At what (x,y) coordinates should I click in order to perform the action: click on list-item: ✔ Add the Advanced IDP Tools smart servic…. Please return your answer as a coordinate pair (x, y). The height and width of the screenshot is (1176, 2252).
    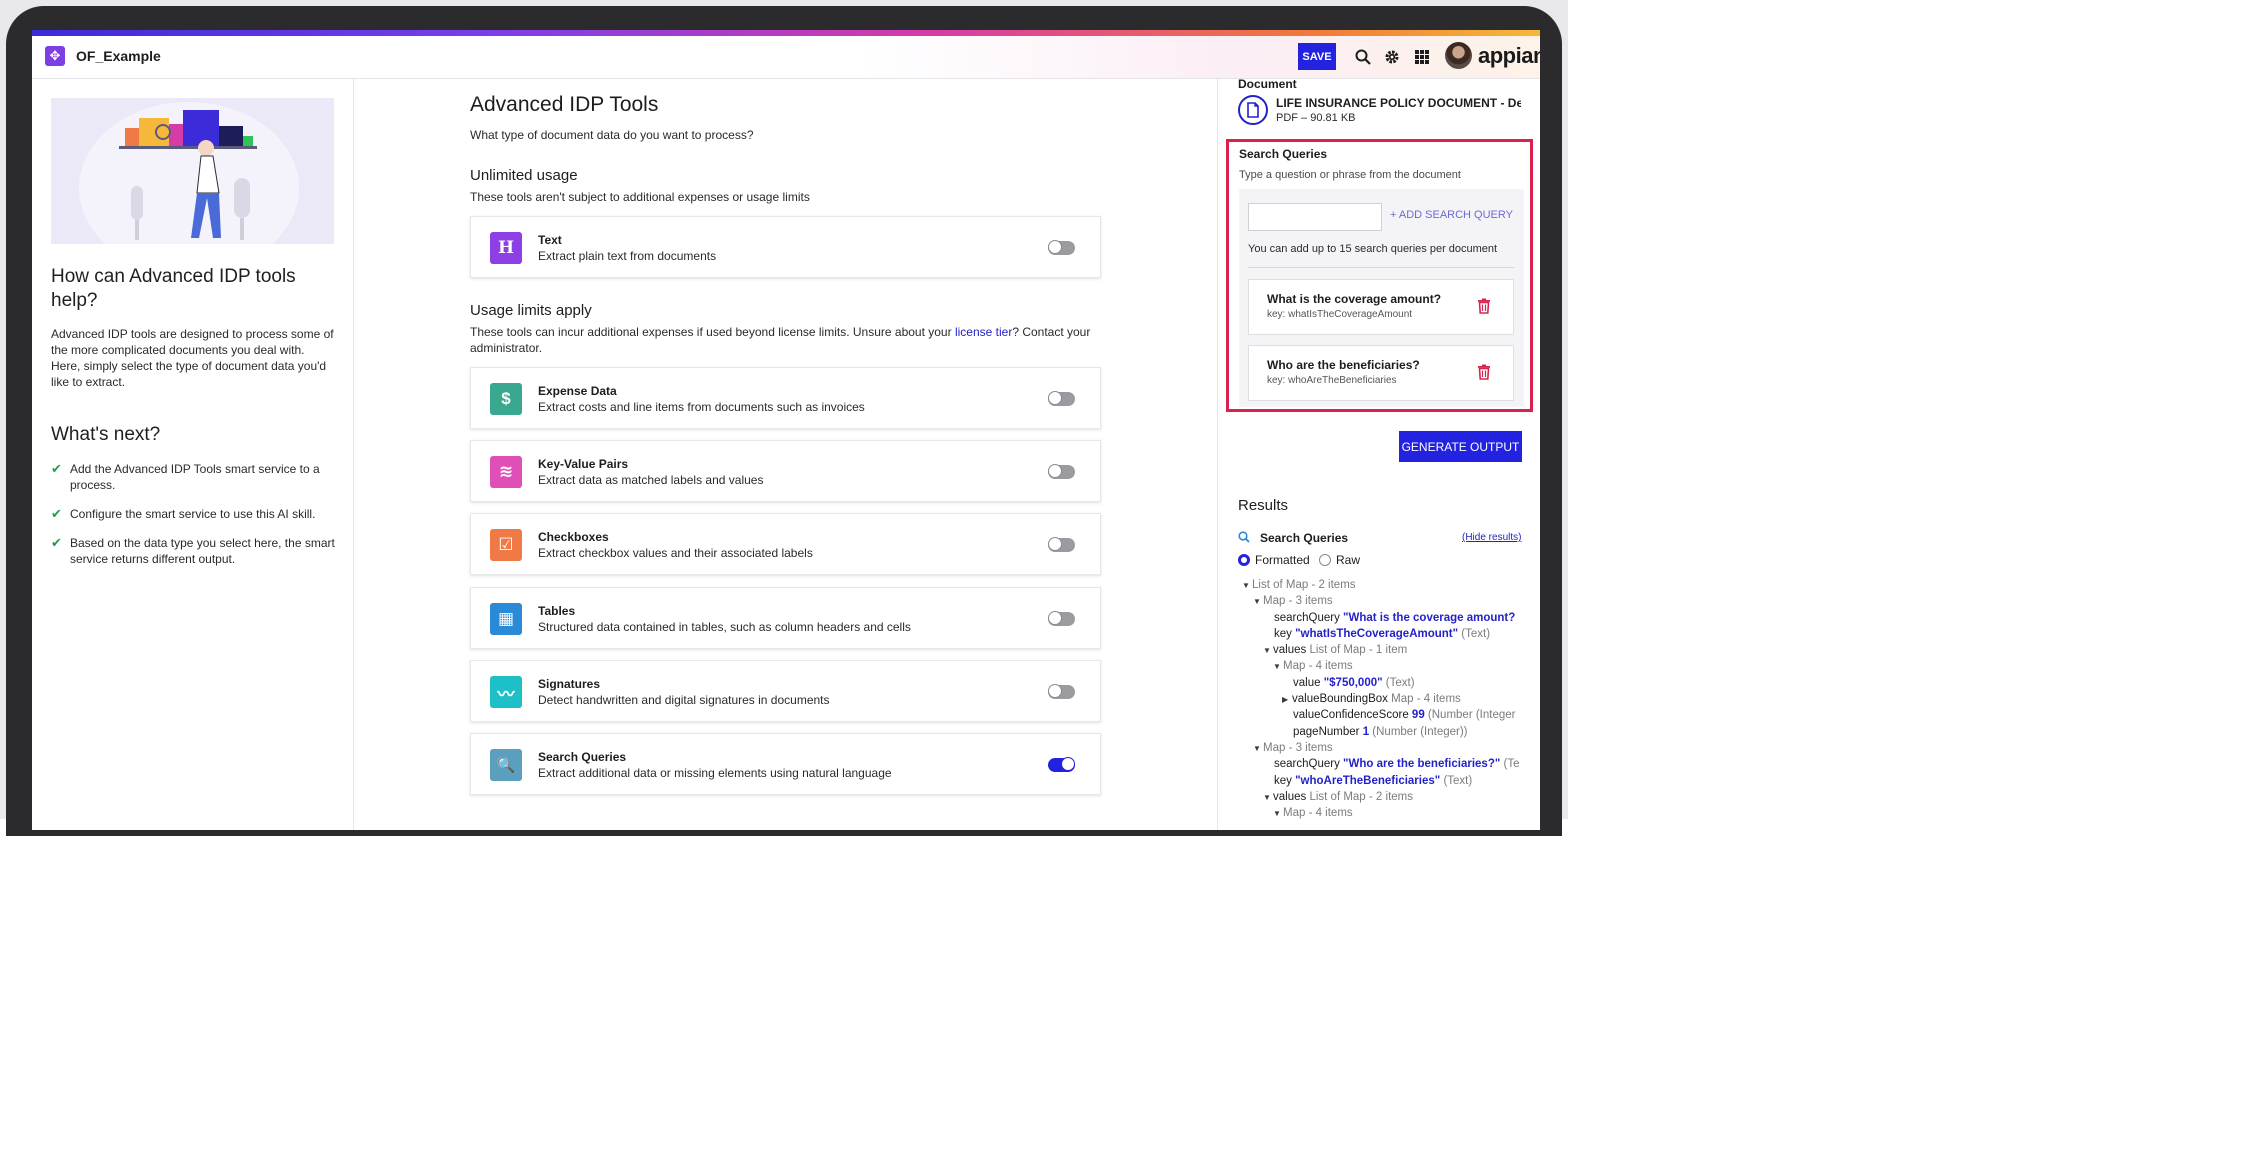
    Looking at the image, I should click on (185, 476).